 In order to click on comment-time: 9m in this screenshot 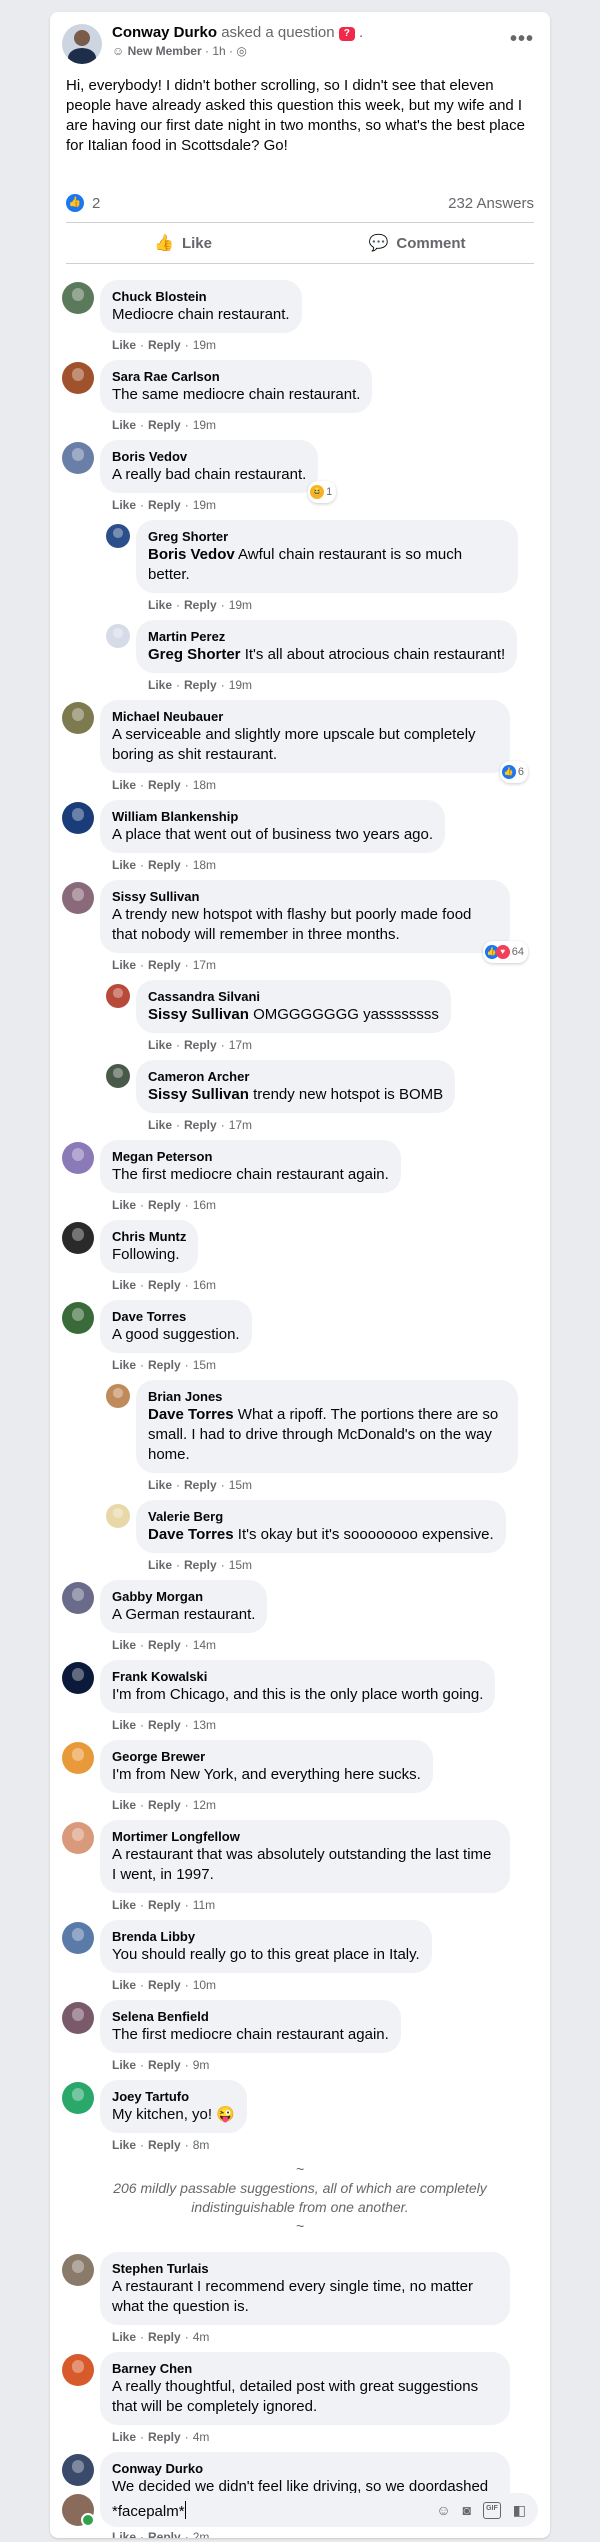, I will do `click(201, 2065)`.